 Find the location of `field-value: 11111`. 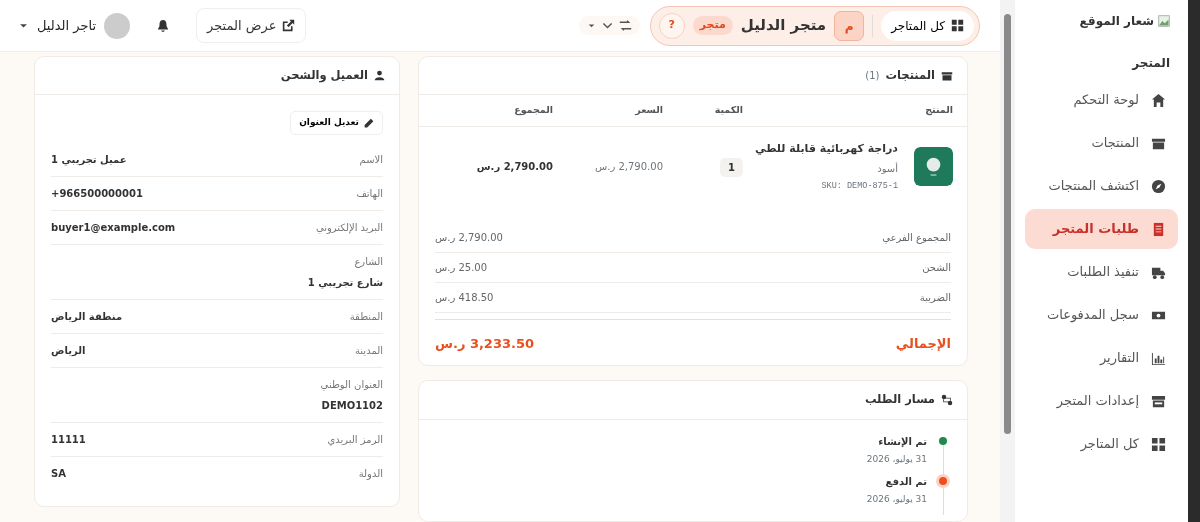

field-value: 11111 is located at coordinates (68, 439).